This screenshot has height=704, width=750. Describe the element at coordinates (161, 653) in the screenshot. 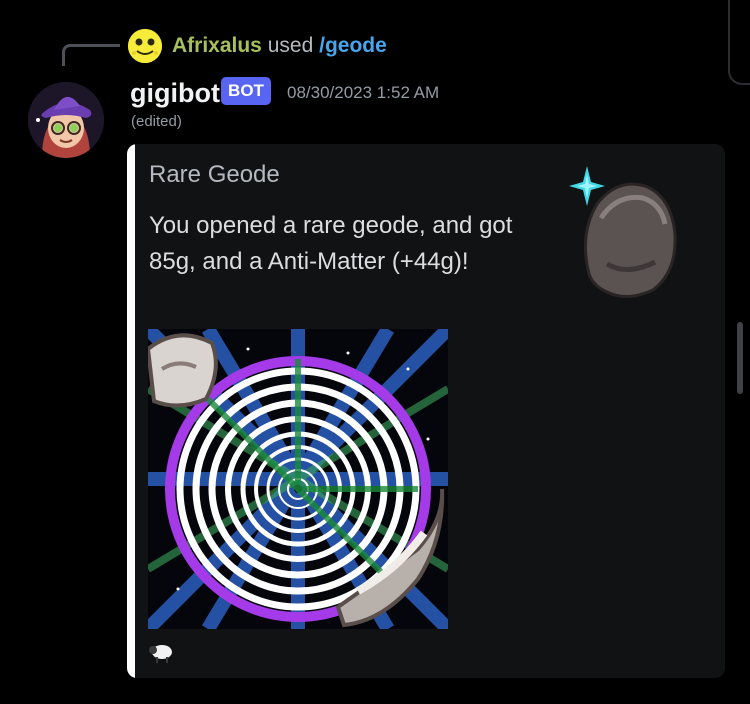

I see `sheep-icon` at that location.